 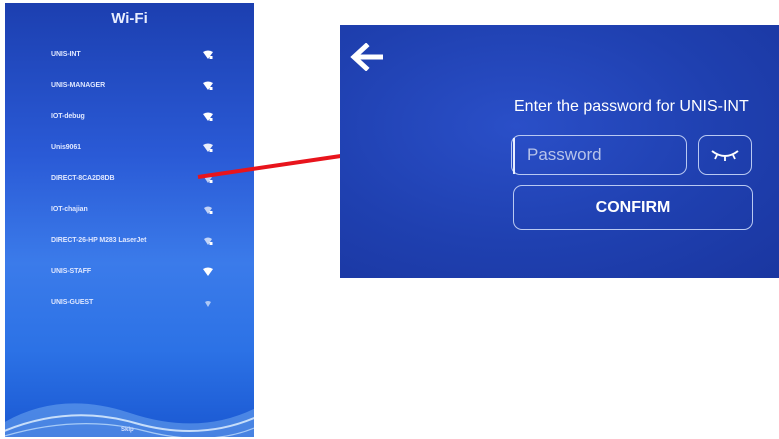 I want to click on confirm-button: CONFIRM, so click(x=633, y=207).